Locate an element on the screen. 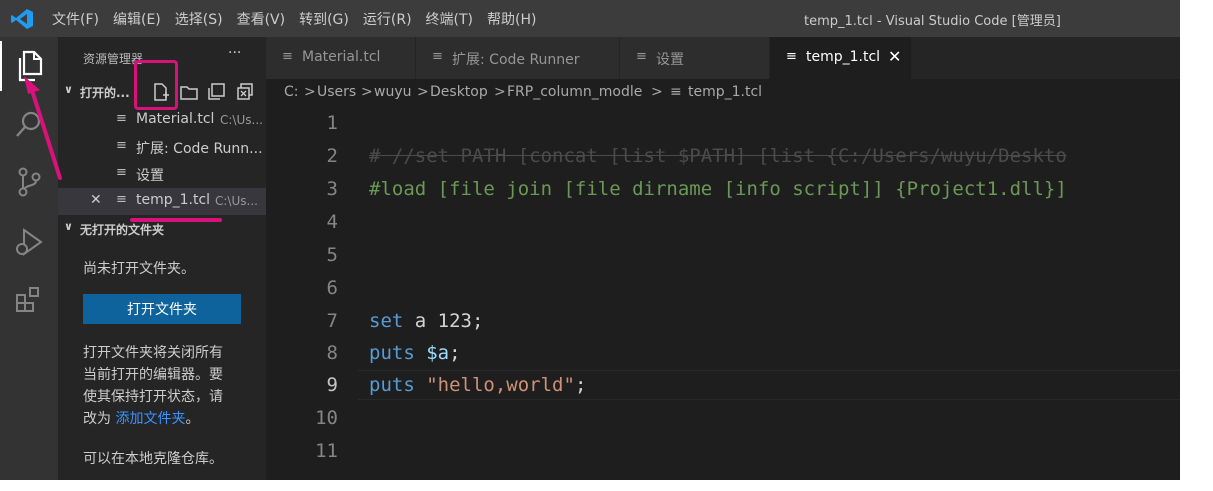  code-line-9: puts "hello,world"; is located at coordinates (477, 385).